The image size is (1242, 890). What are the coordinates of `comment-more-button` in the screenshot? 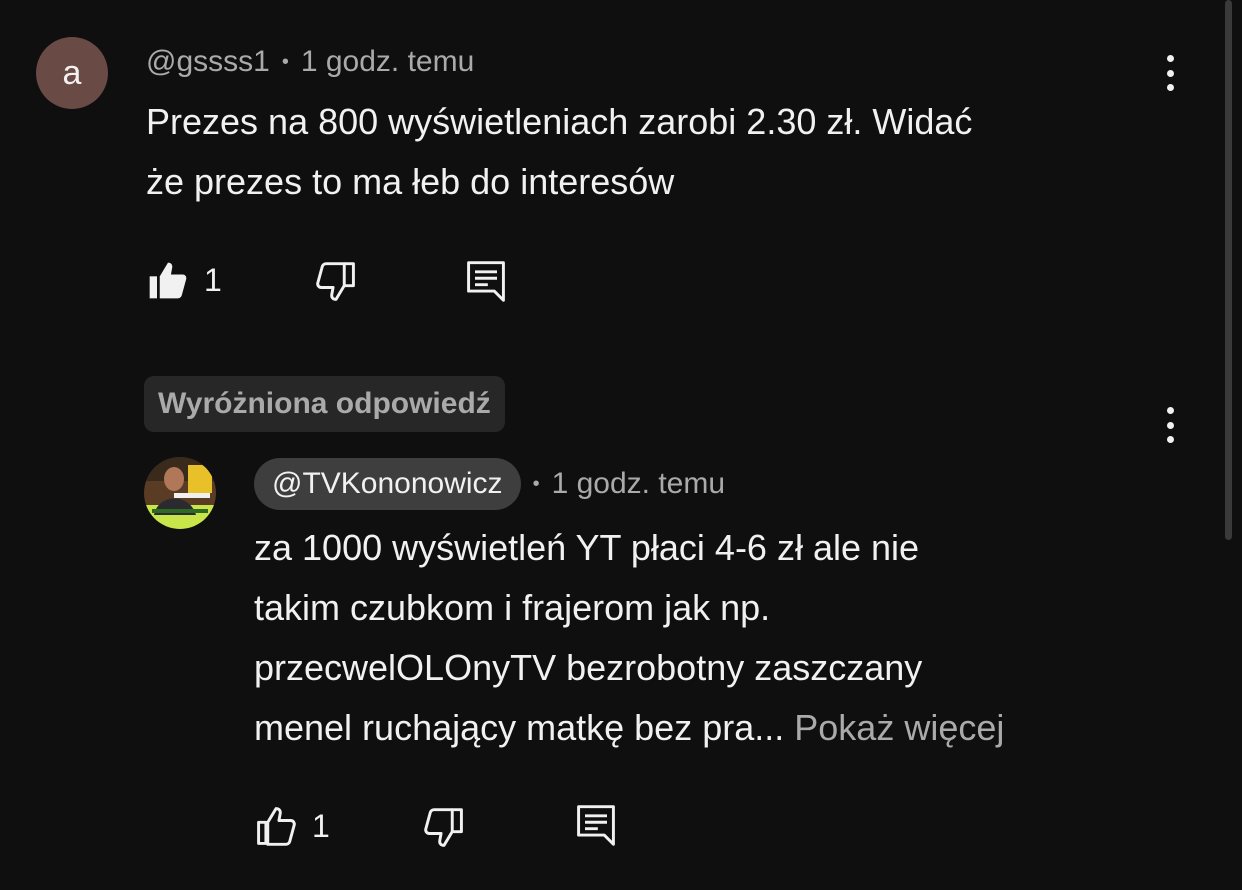 It's located at (1170, 73).